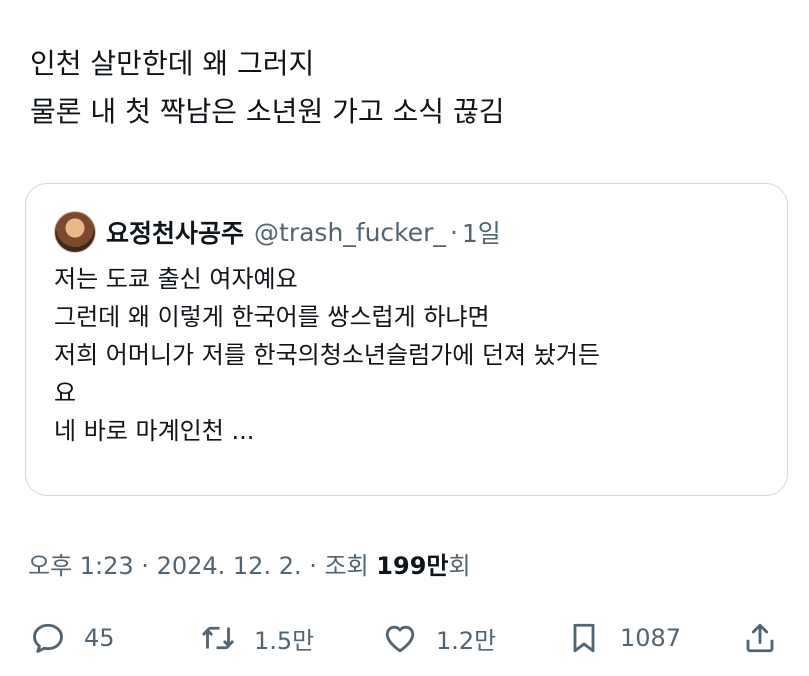  I want to click on quoted-handle: @trash_fucker_, so click(350, 232).